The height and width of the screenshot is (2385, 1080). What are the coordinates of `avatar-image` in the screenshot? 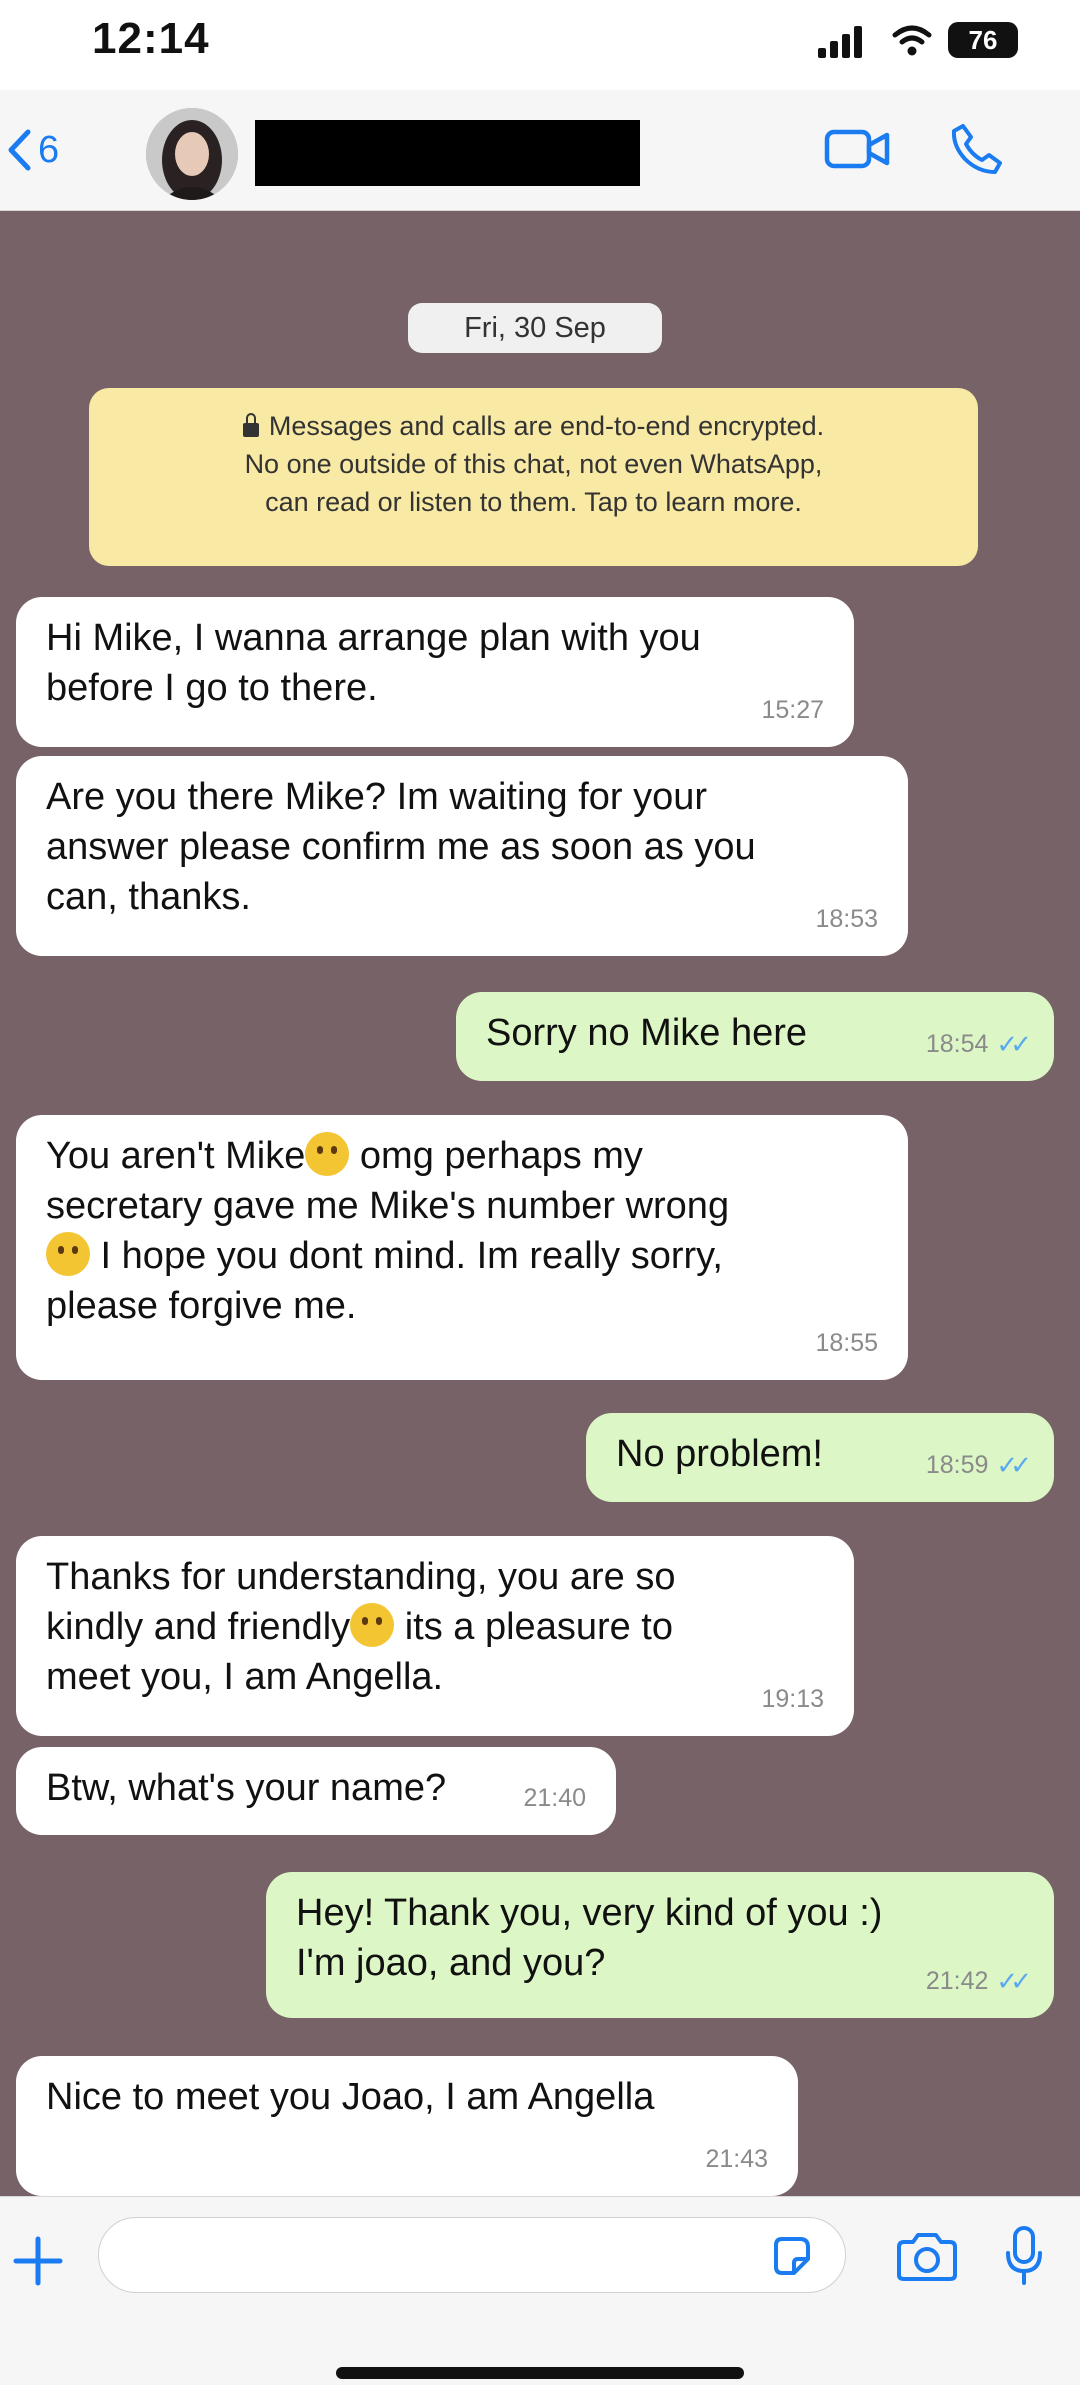 It's located at (192, 154).